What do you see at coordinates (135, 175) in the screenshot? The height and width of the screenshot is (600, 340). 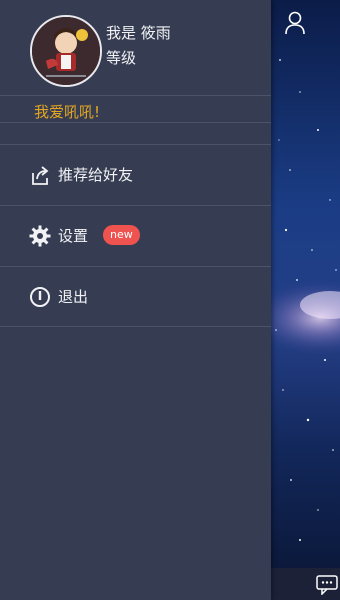 I see `menu-item-share: 推荐给好友` at bounding box center [135, 175].